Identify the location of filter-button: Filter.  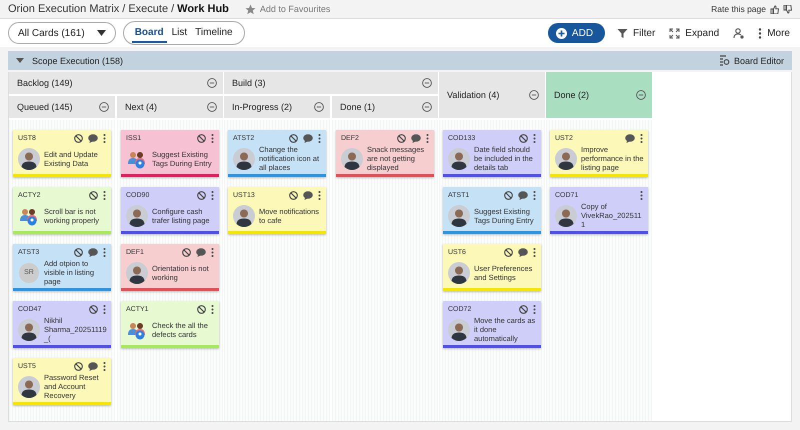
(636, 33).